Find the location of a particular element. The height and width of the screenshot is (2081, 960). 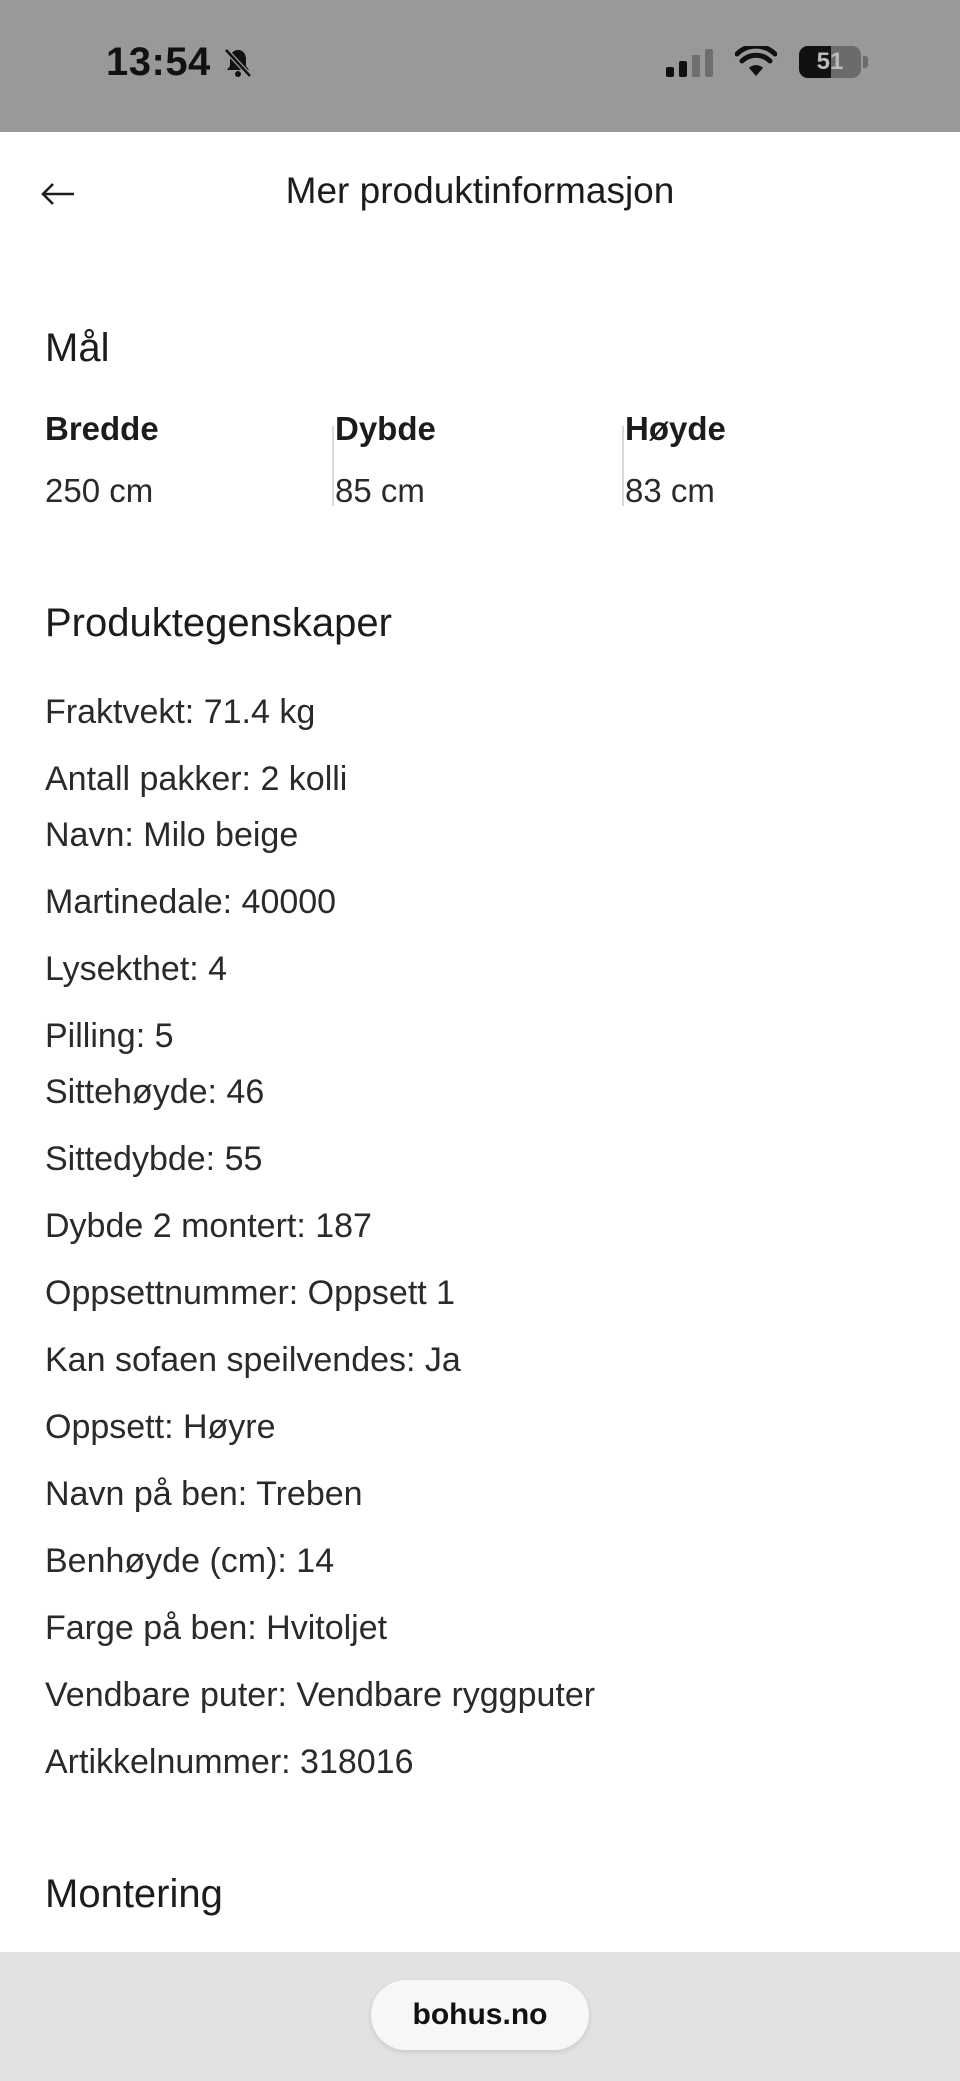

battery-icon: 51 is located at coordinates (830, 62).